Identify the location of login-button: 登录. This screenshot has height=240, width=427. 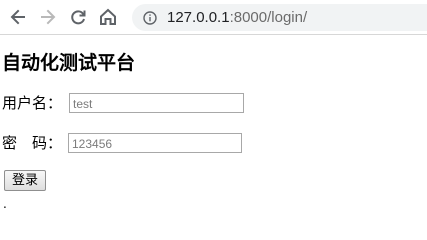
(25, 180).